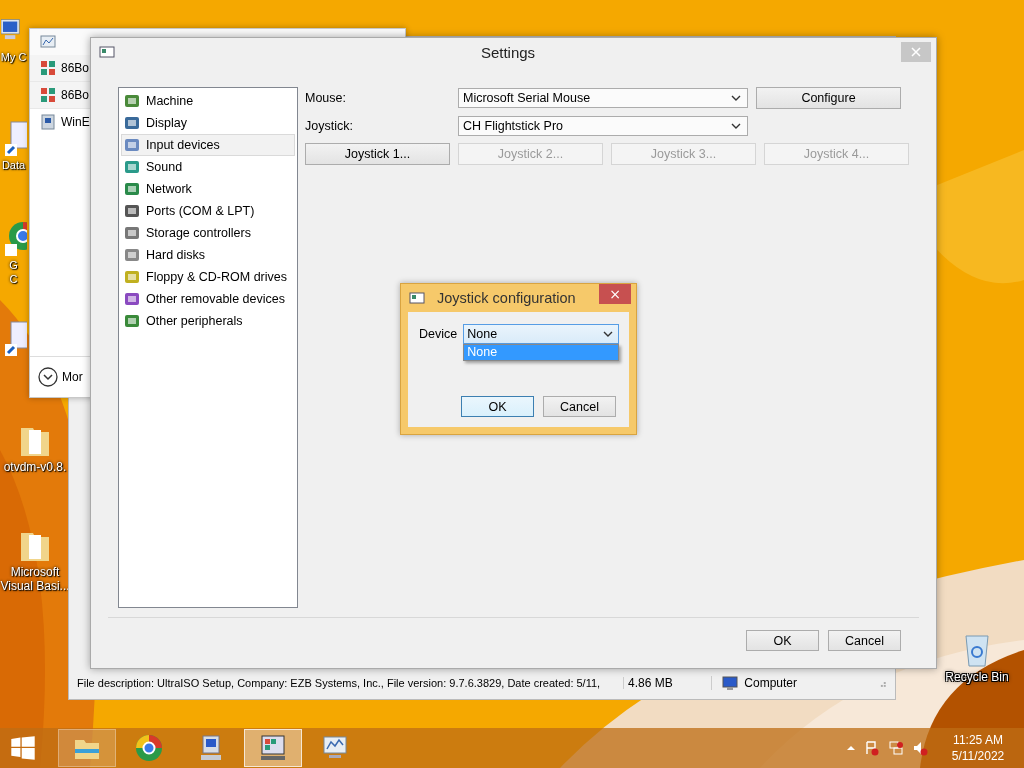 The width and height of the screenshot is (1024, 768). I want to click on category-item: Ports (COM & LPT), so click(208, 211).